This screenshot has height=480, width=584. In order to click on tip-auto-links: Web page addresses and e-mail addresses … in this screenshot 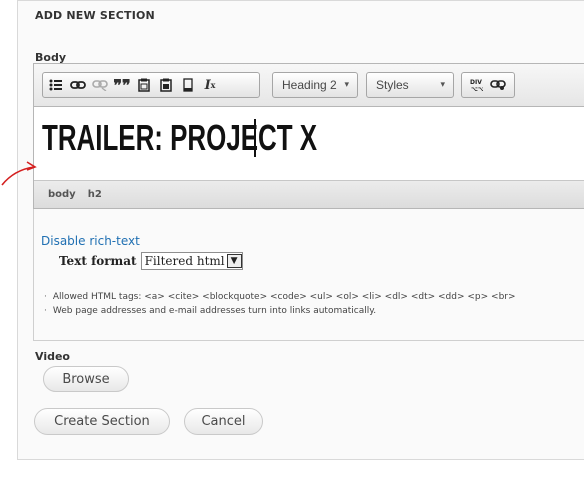, I will do `click(214, 311)`.